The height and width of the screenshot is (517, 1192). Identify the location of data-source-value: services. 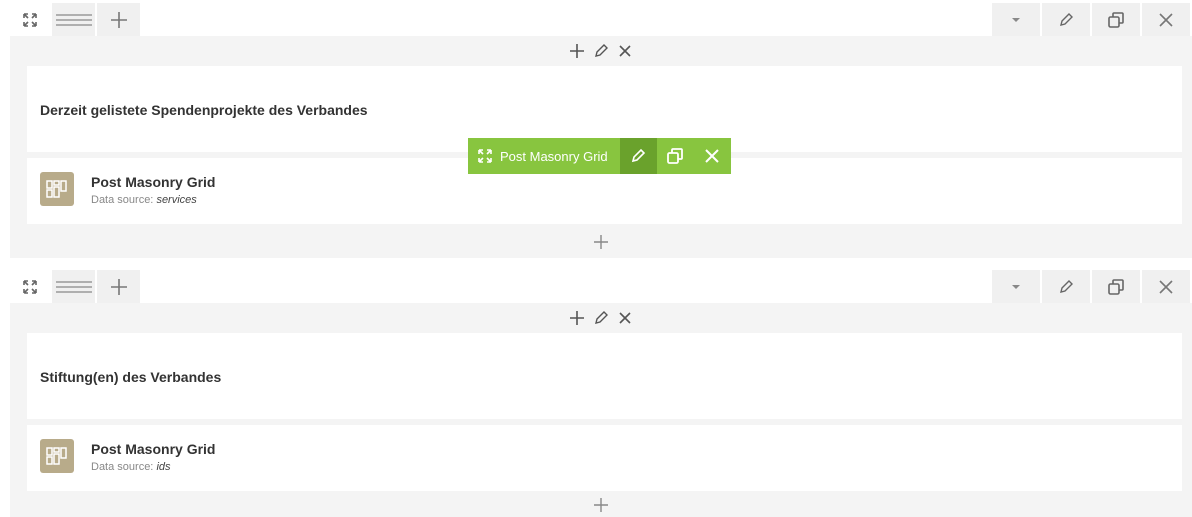
(176, 200).